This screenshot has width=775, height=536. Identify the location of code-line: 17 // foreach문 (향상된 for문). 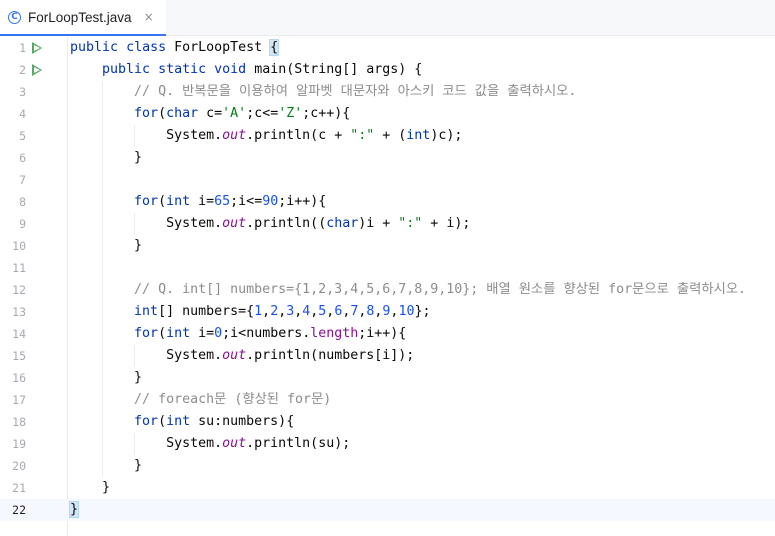
(387, 400).